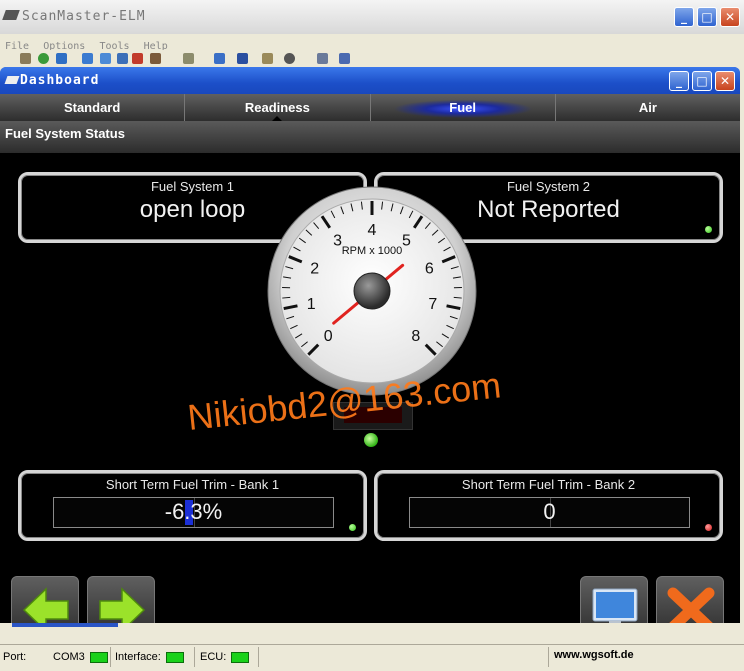 Image resolution: width=744 pixels, height=671 pixels. Describe the element at coordinates (69, 657) in the screenshot. I see `status-port-value: COM3` at that location.